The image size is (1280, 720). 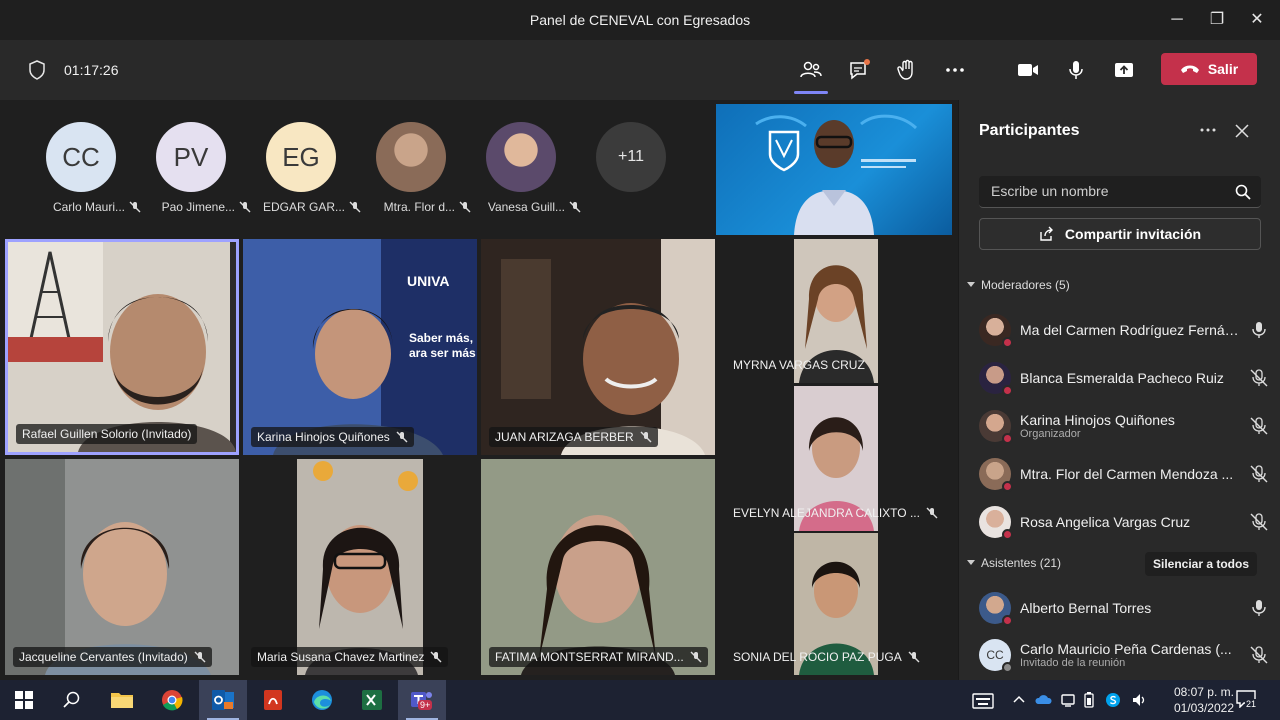 I want to click on participant-item: Rosa Angelica Vargas Cruz, so click(x=1124, y=522).